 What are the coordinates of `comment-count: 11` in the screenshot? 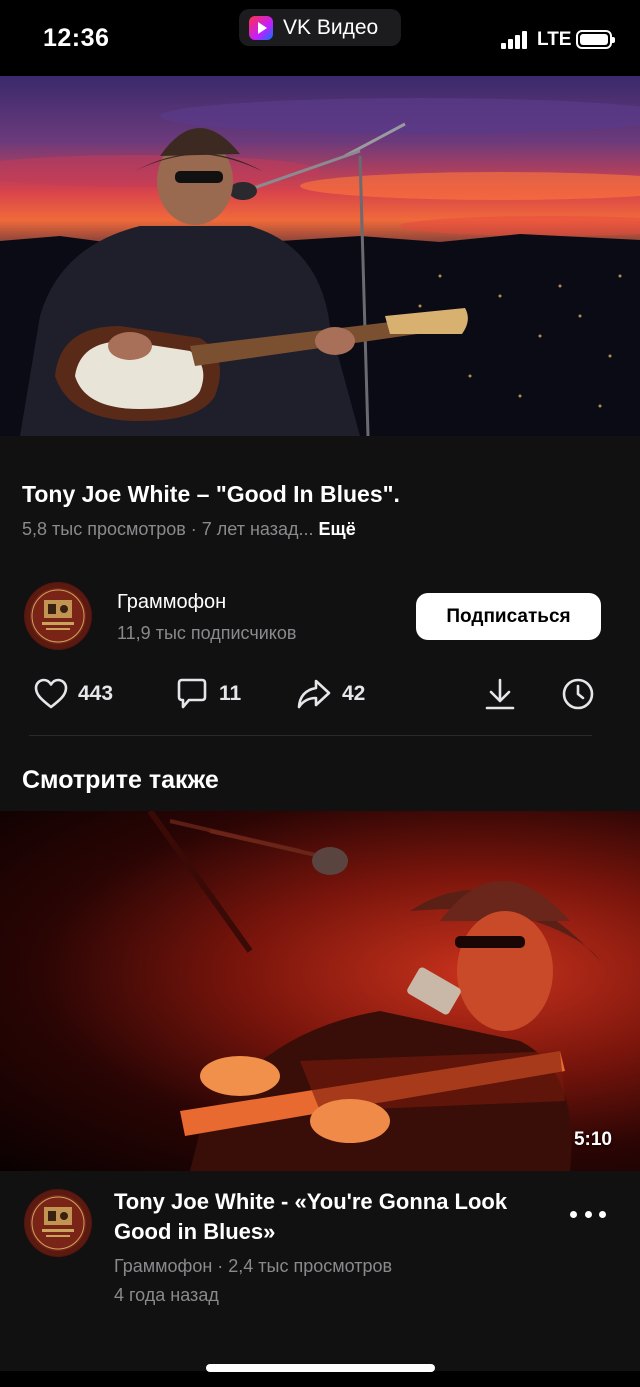 It's located at (230, 693).